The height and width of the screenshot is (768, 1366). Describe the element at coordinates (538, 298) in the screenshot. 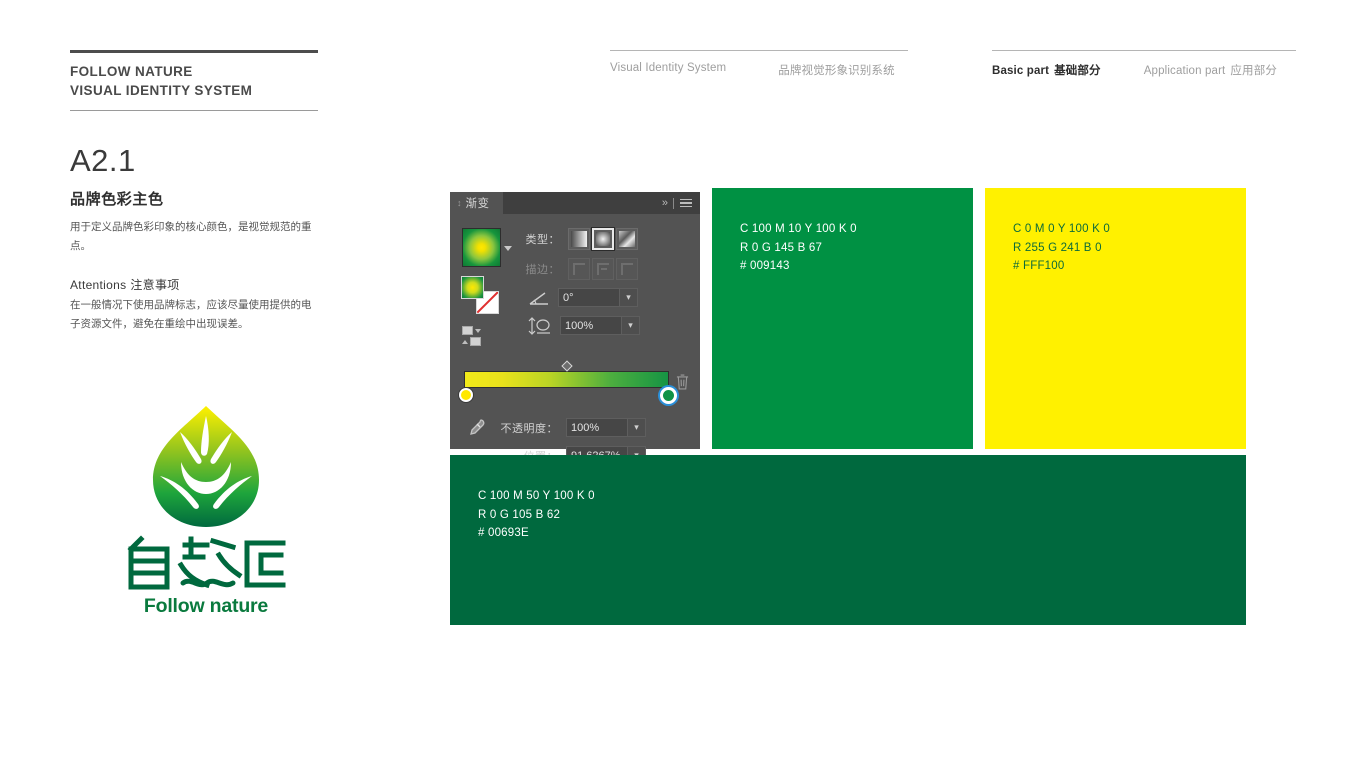

I see `angle-icon` at that location.